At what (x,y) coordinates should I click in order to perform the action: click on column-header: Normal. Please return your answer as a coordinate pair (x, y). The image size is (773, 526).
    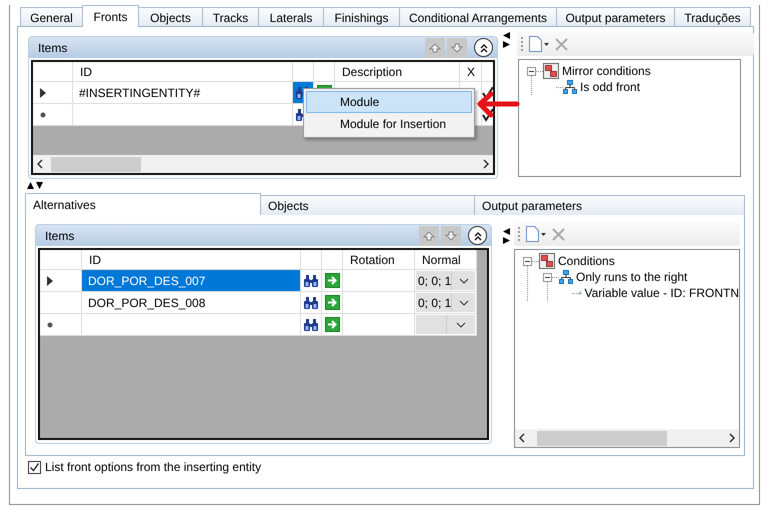
    Looking at the image, I should click on (446, 260).